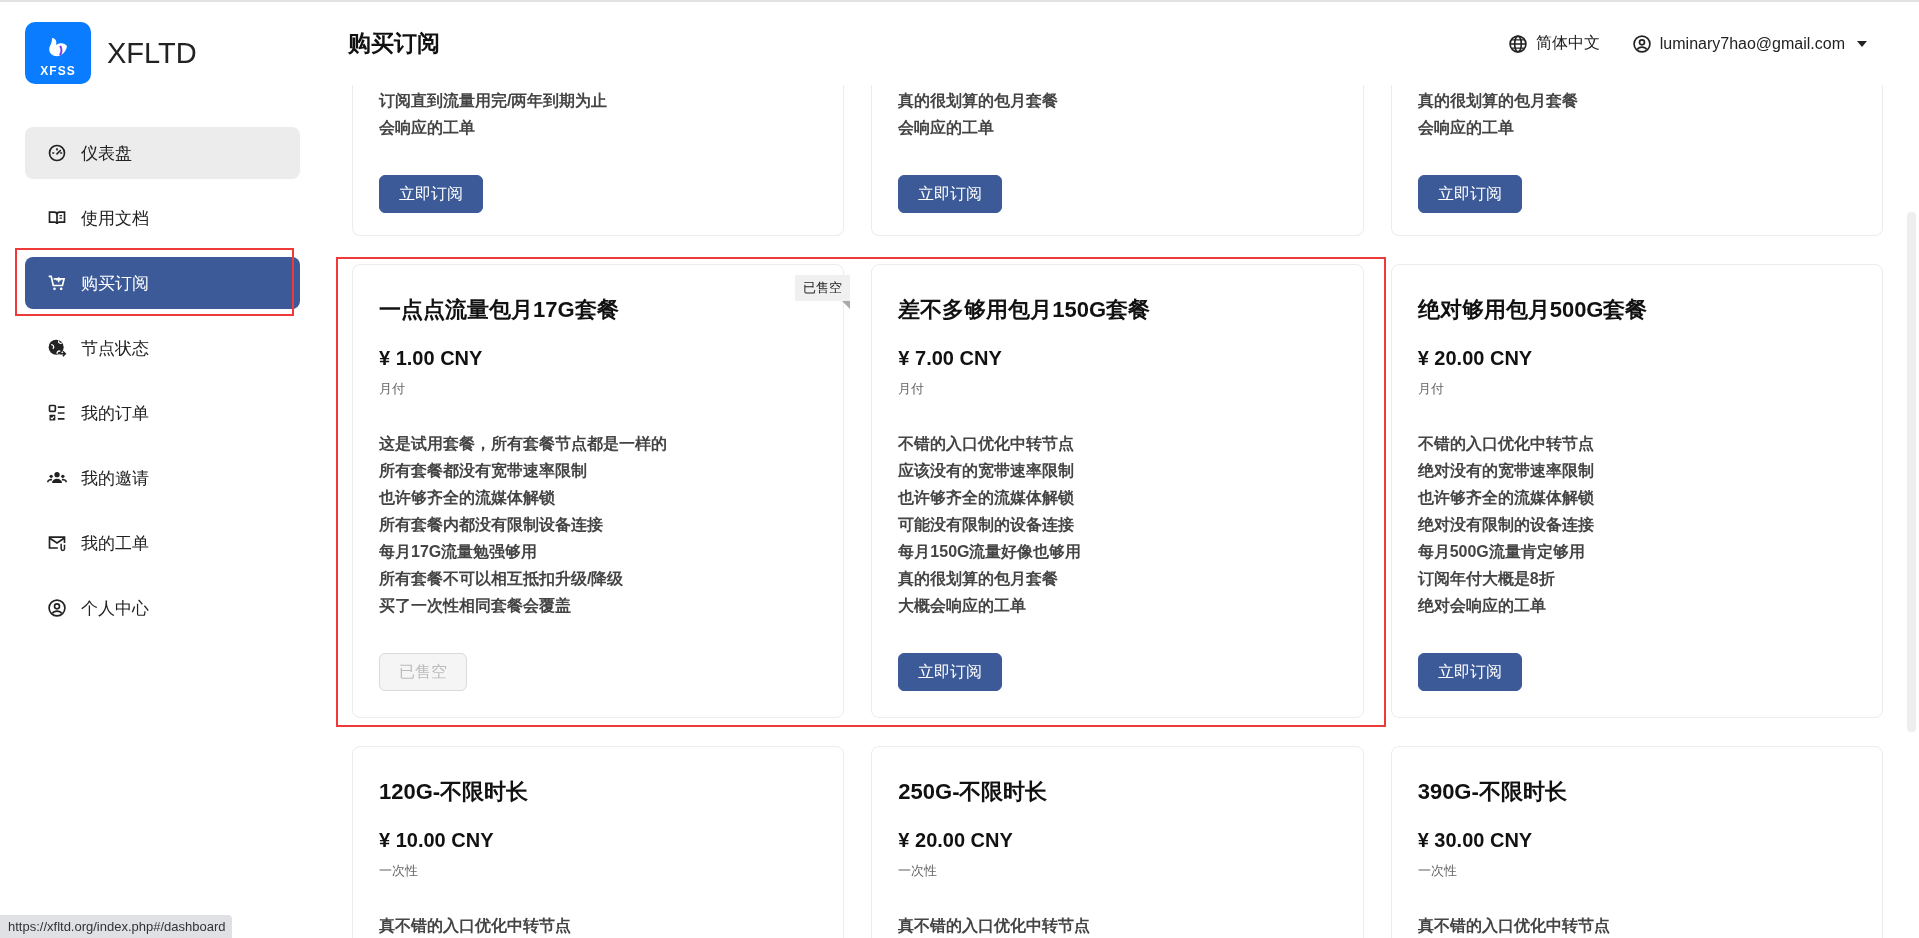  Describe the element at coordinates (162, 283) in the screenshot. I see `nav-item: 购买订阅` at that location.